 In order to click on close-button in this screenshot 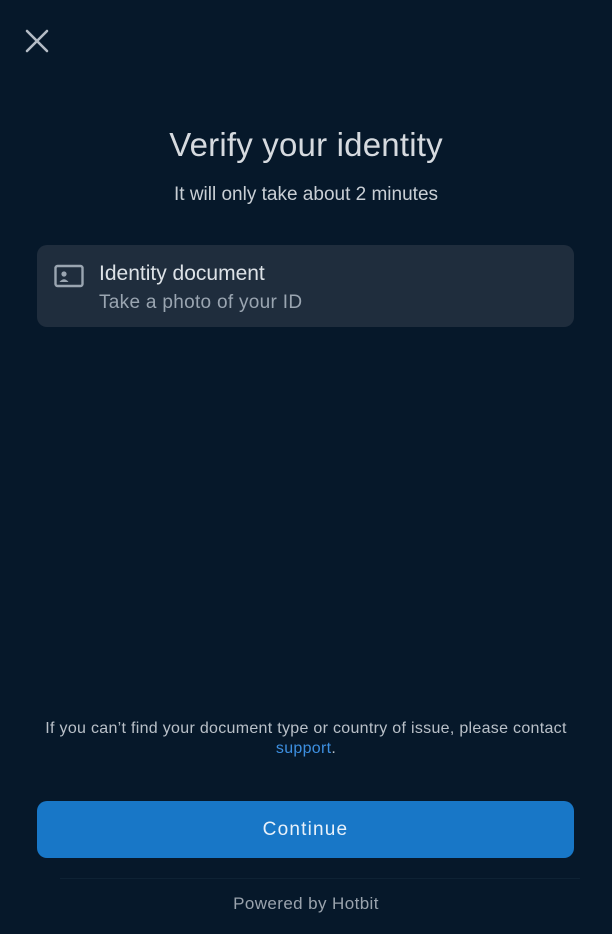, I will do `click(37, 41)`.